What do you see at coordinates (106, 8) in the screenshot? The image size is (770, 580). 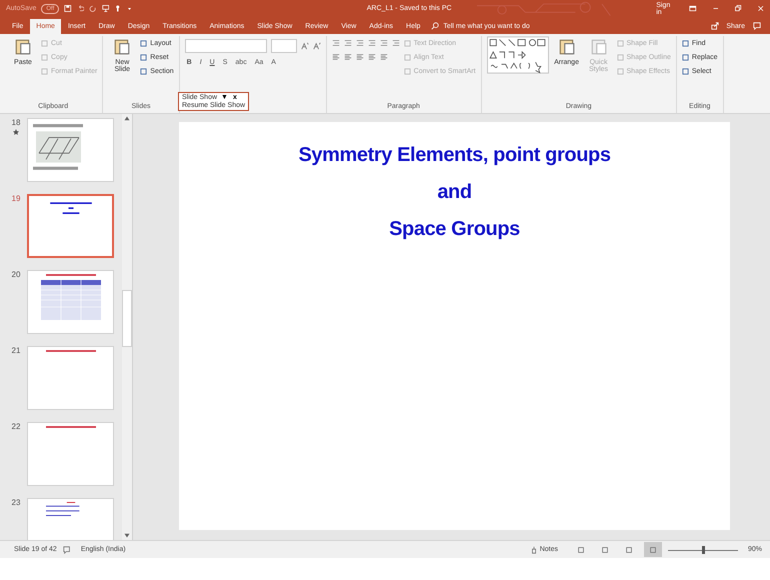 I see `presentation-icon` at bounding box center [106, 8].